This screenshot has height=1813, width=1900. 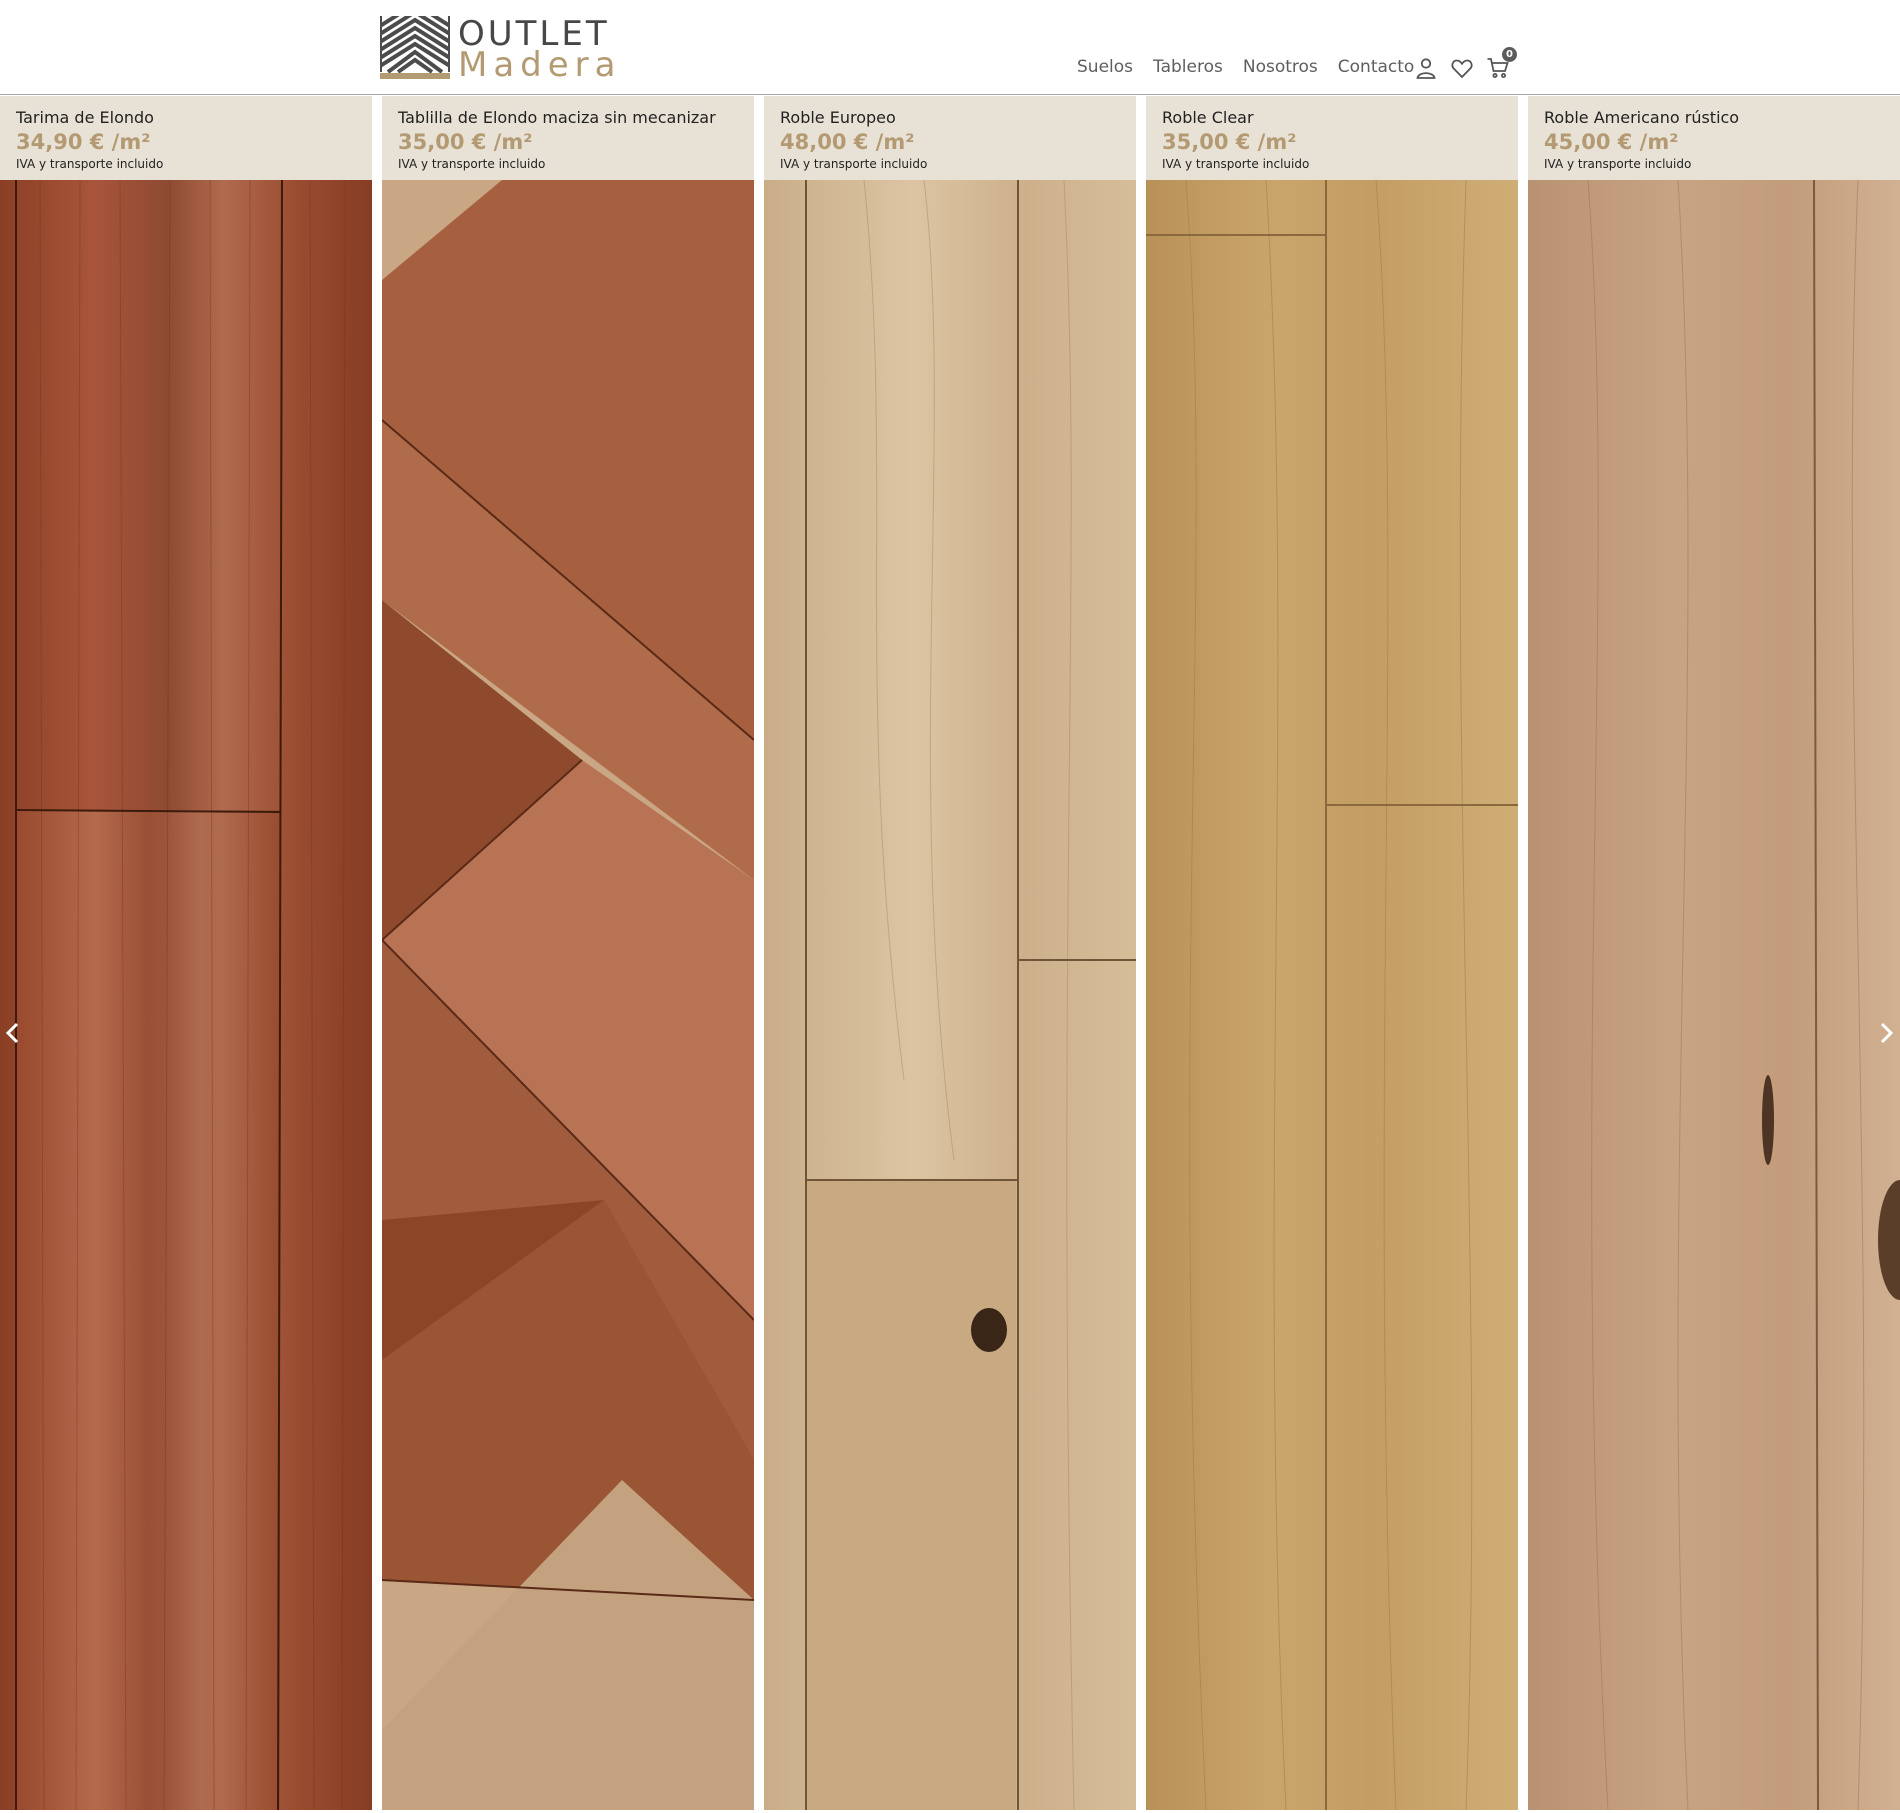 What do you see at coordinates (415, 47) in the screenshot?
I see `logo-chevron-icon` at bounding box center [415, 47].